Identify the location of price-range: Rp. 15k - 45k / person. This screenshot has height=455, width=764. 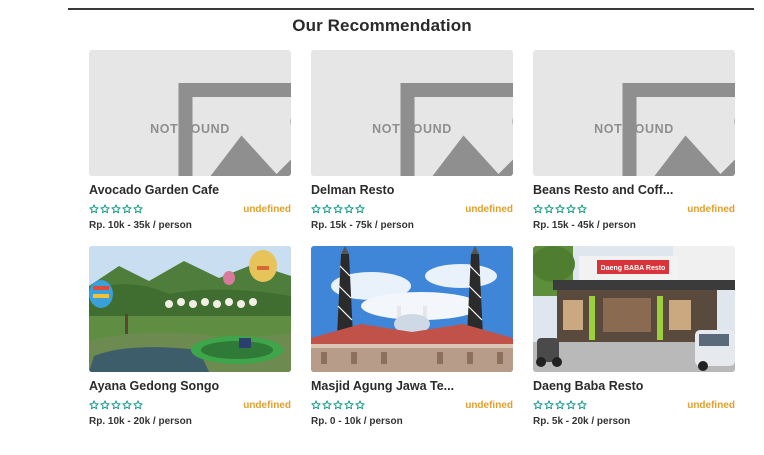
(584, 225).